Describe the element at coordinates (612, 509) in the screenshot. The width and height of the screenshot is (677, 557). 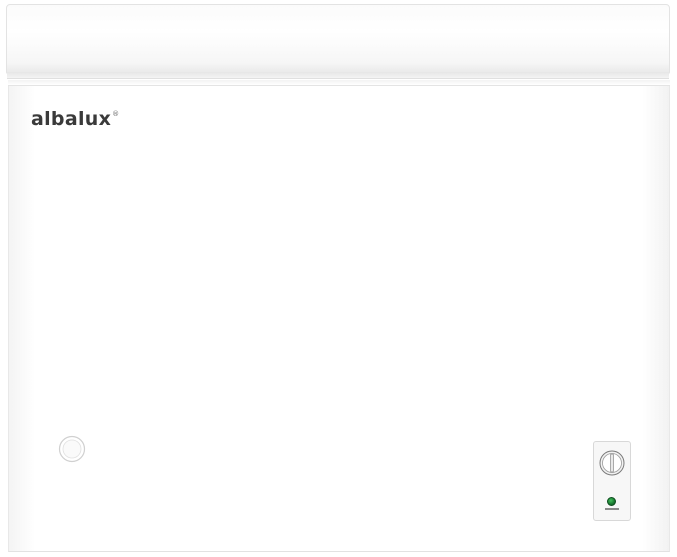
I see `indicator-label-mark` at that location.